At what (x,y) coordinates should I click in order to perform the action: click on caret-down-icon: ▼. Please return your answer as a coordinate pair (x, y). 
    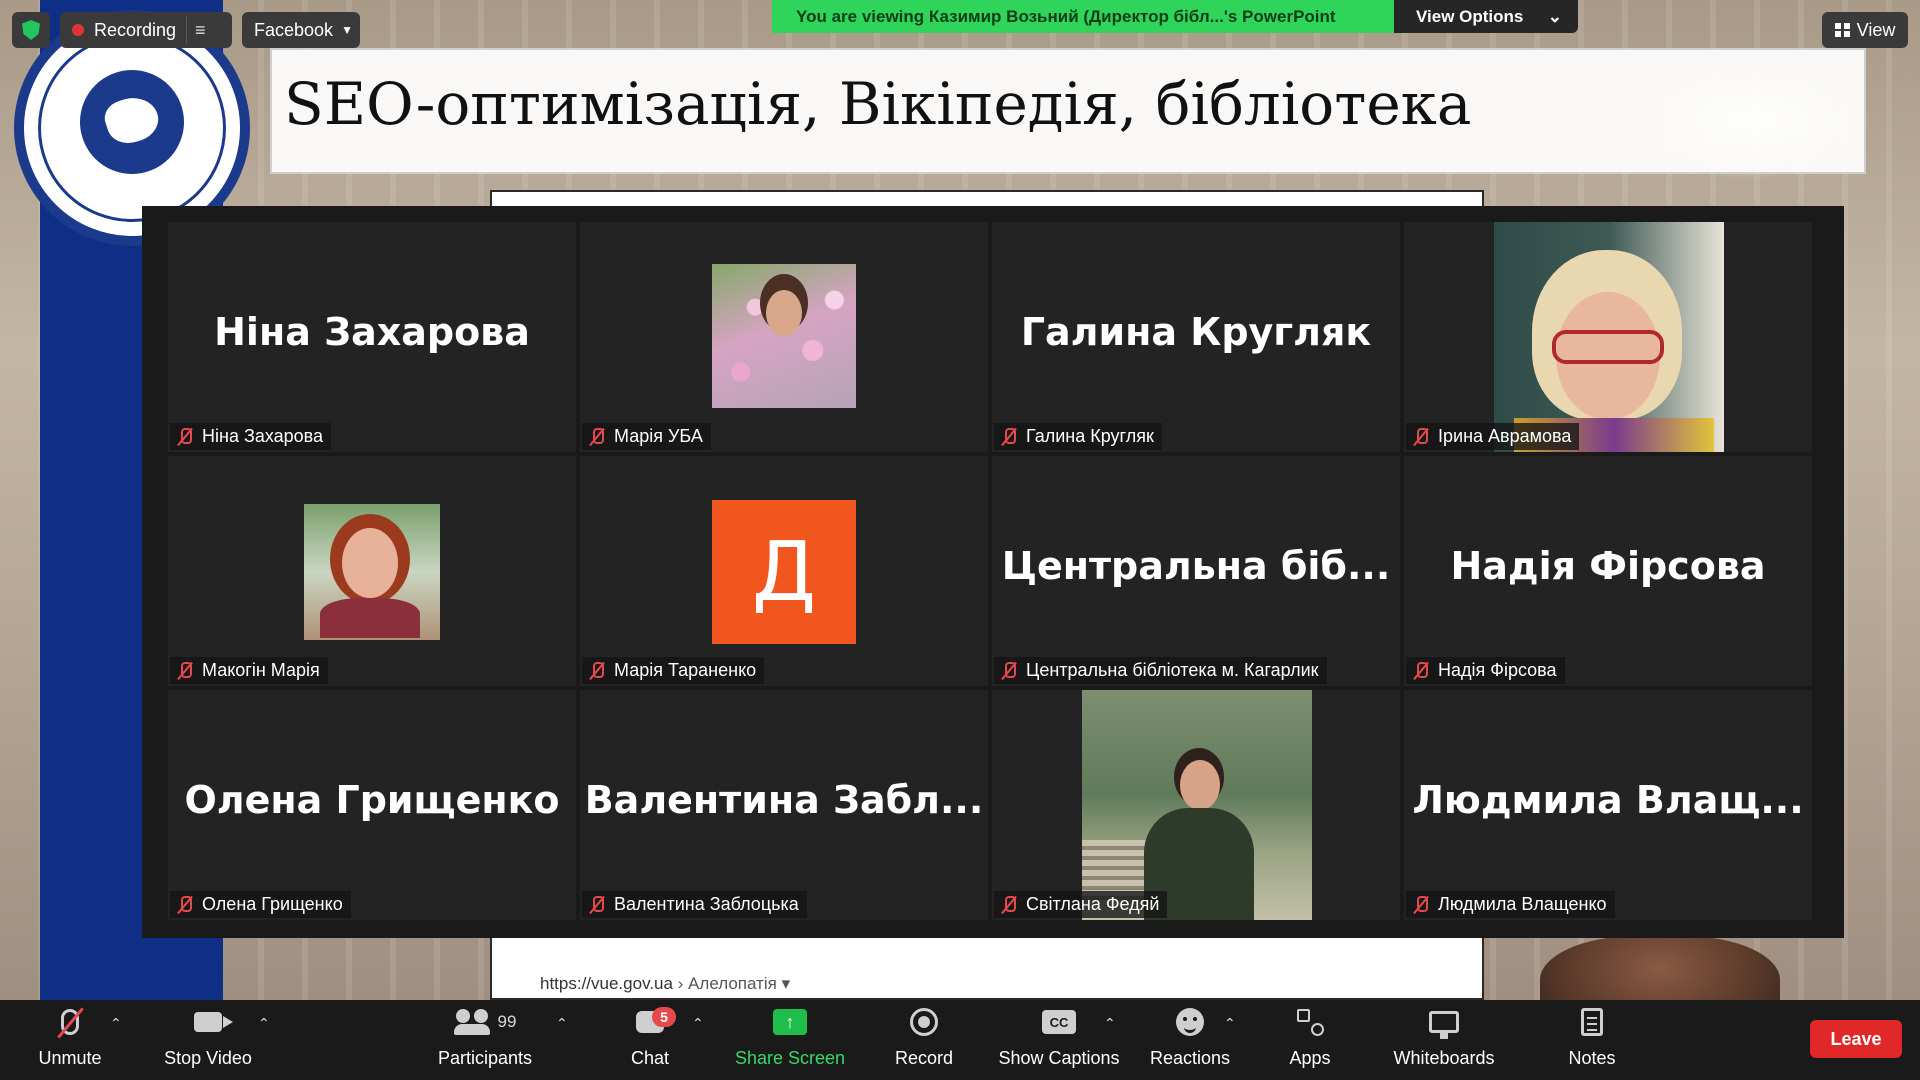
    Looking at the image, I should click on (347, 30).